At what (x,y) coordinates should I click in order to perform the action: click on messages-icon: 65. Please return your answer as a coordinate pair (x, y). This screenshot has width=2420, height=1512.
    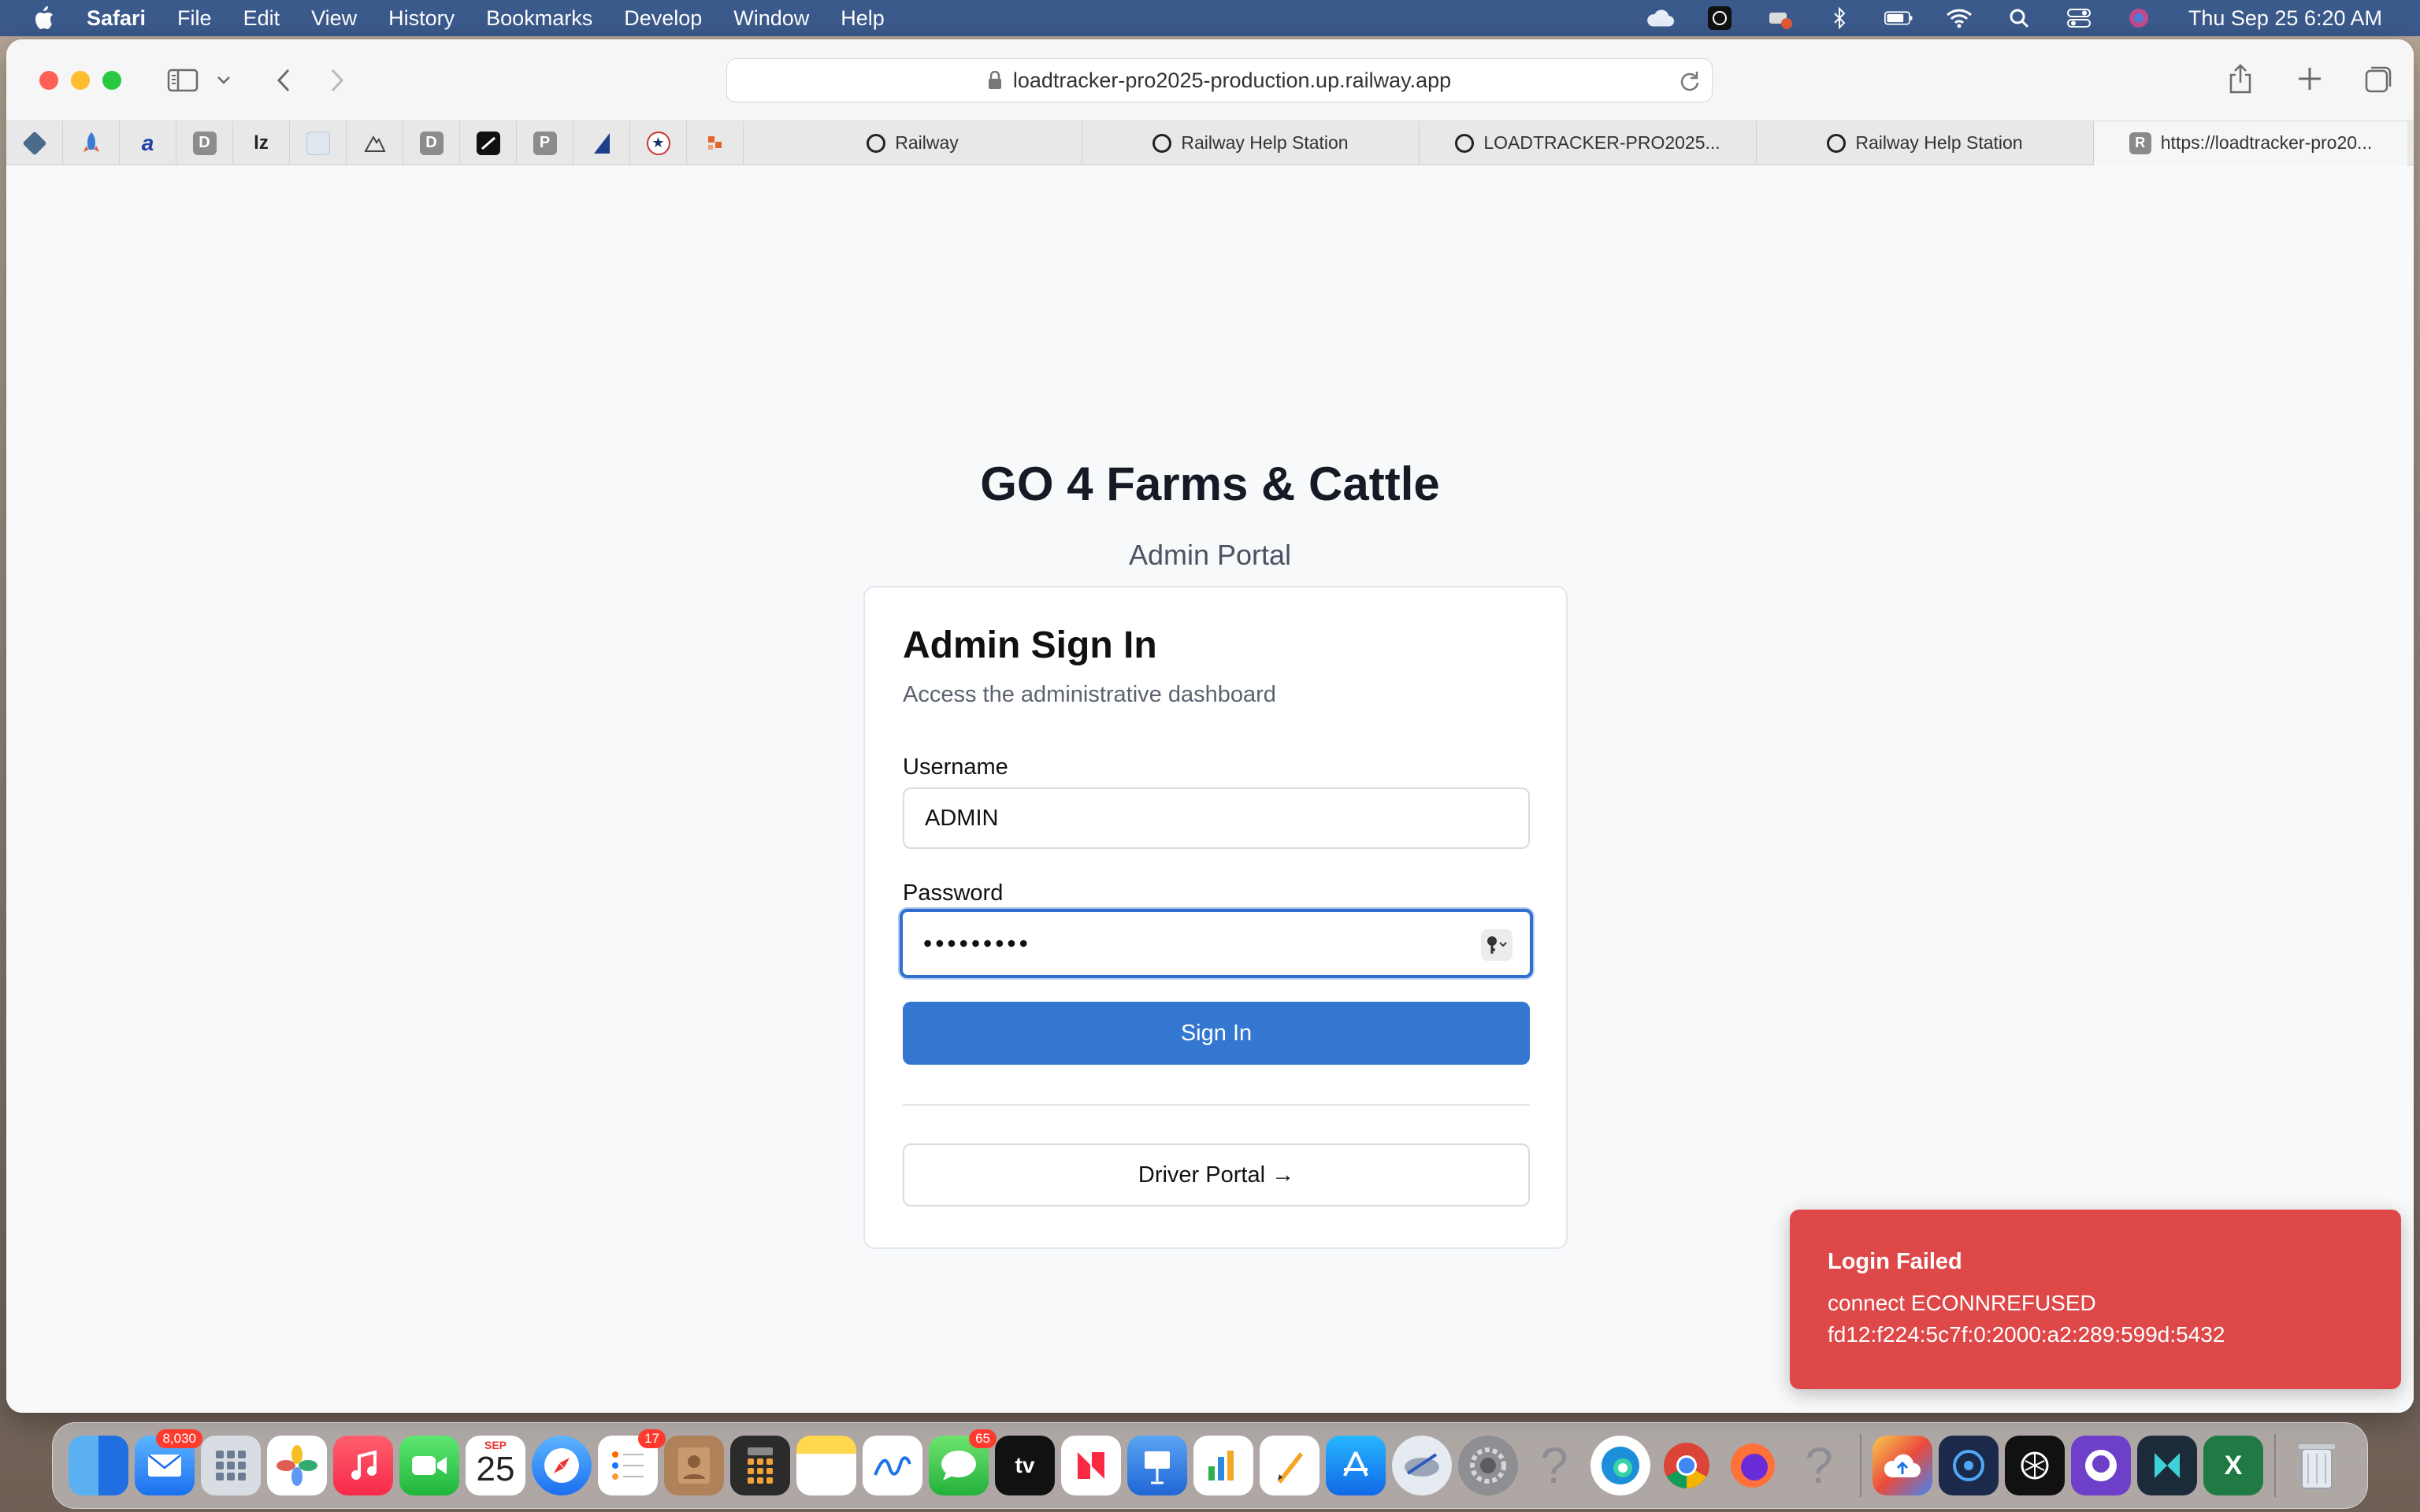
    Looking at the image, I should click on (963, 1462).